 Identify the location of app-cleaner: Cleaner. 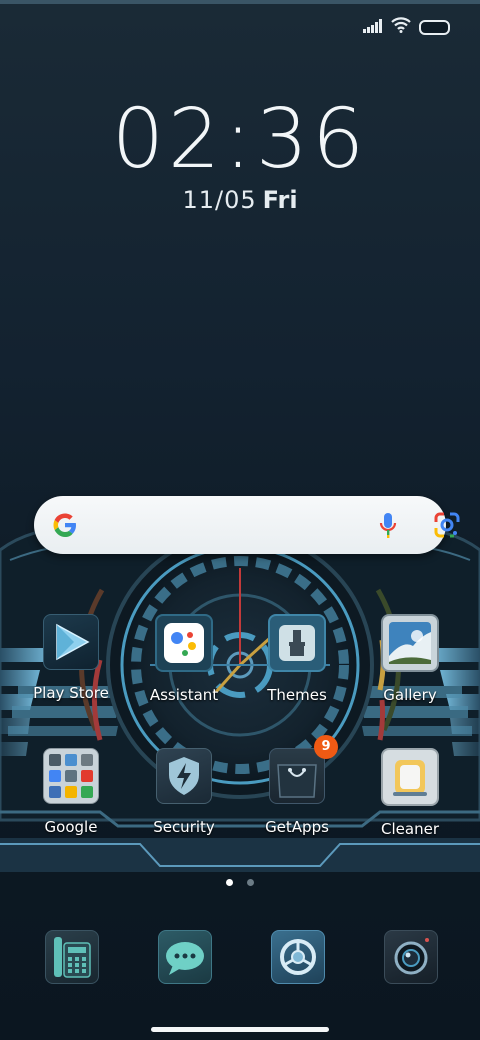
(410, 793).